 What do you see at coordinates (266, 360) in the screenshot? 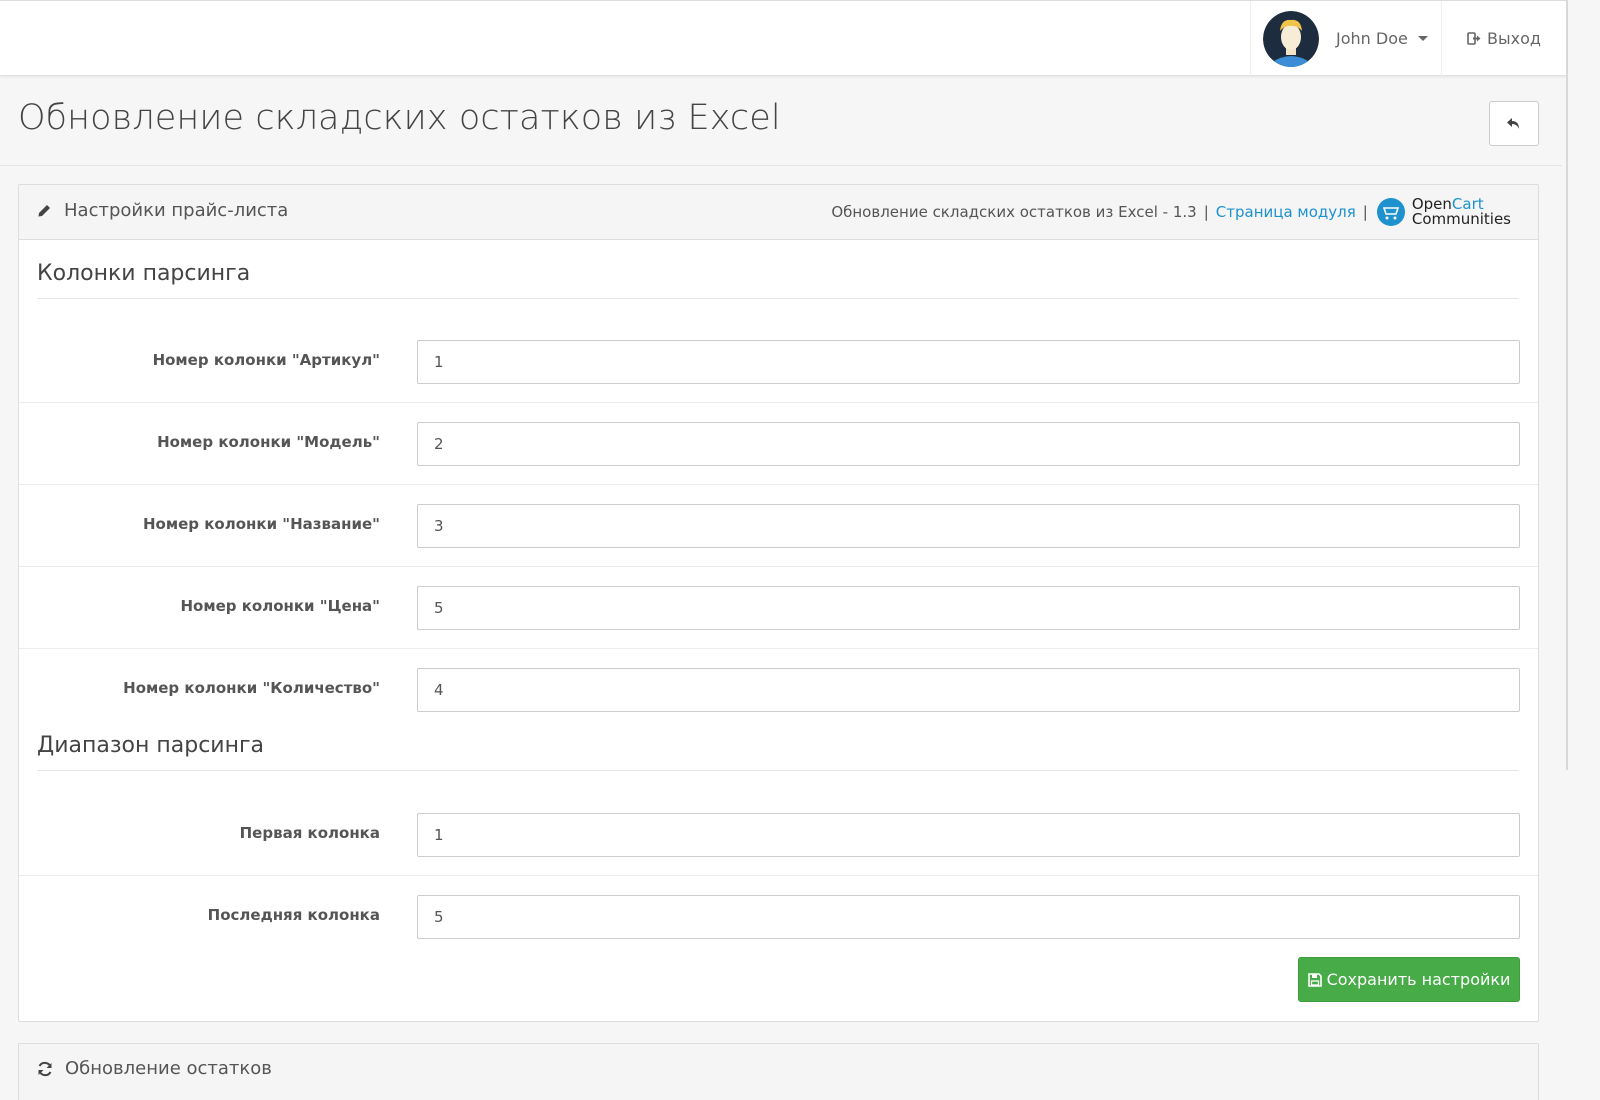
I see `field-label-sku: Номер колонки "Артикул"` at bounding box center [266, 360].